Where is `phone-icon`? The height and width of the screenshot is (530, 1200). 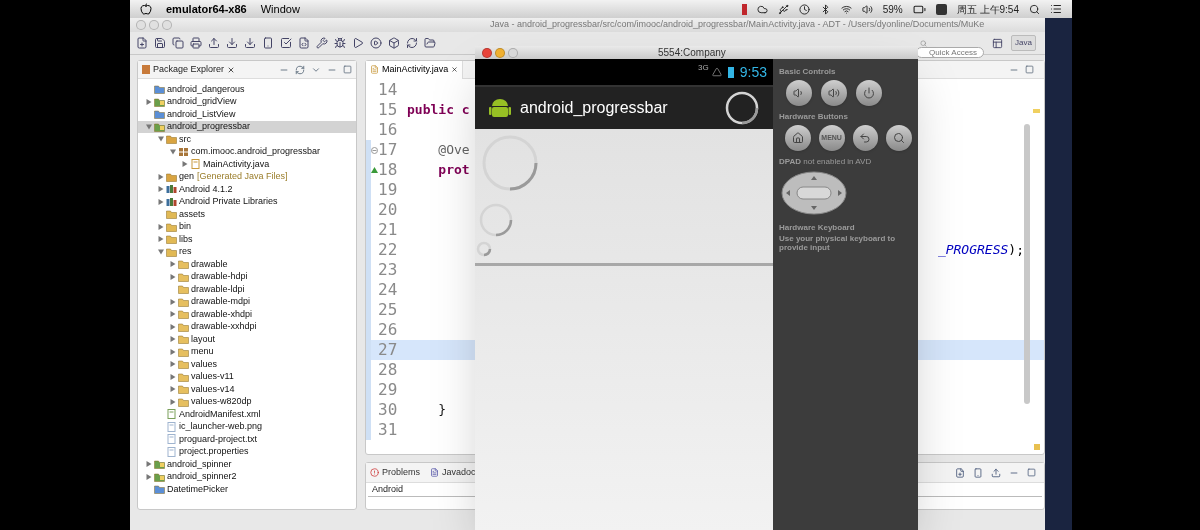 phone-icon is located at coordinates (268, 43).